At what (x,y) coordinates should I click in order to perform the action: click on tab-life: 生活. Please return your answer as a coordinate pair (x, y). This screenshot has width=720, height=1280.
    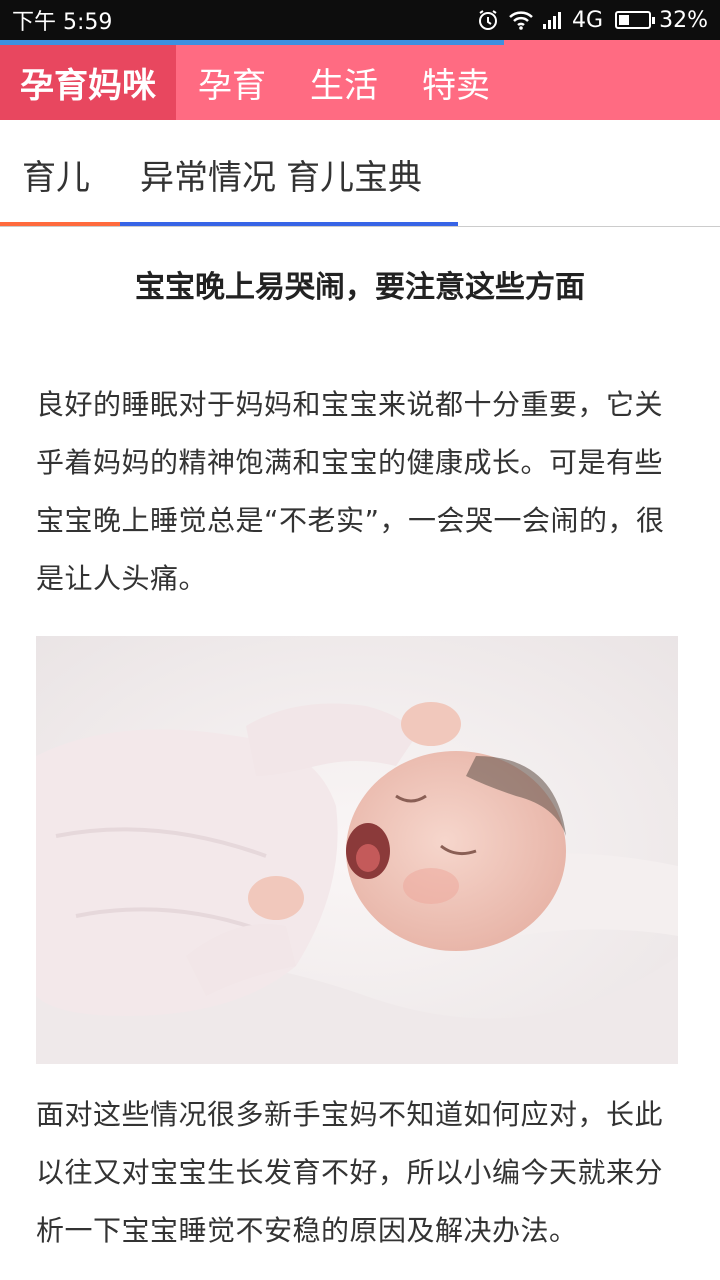
    Looking at the image, I should click on (344, 82).